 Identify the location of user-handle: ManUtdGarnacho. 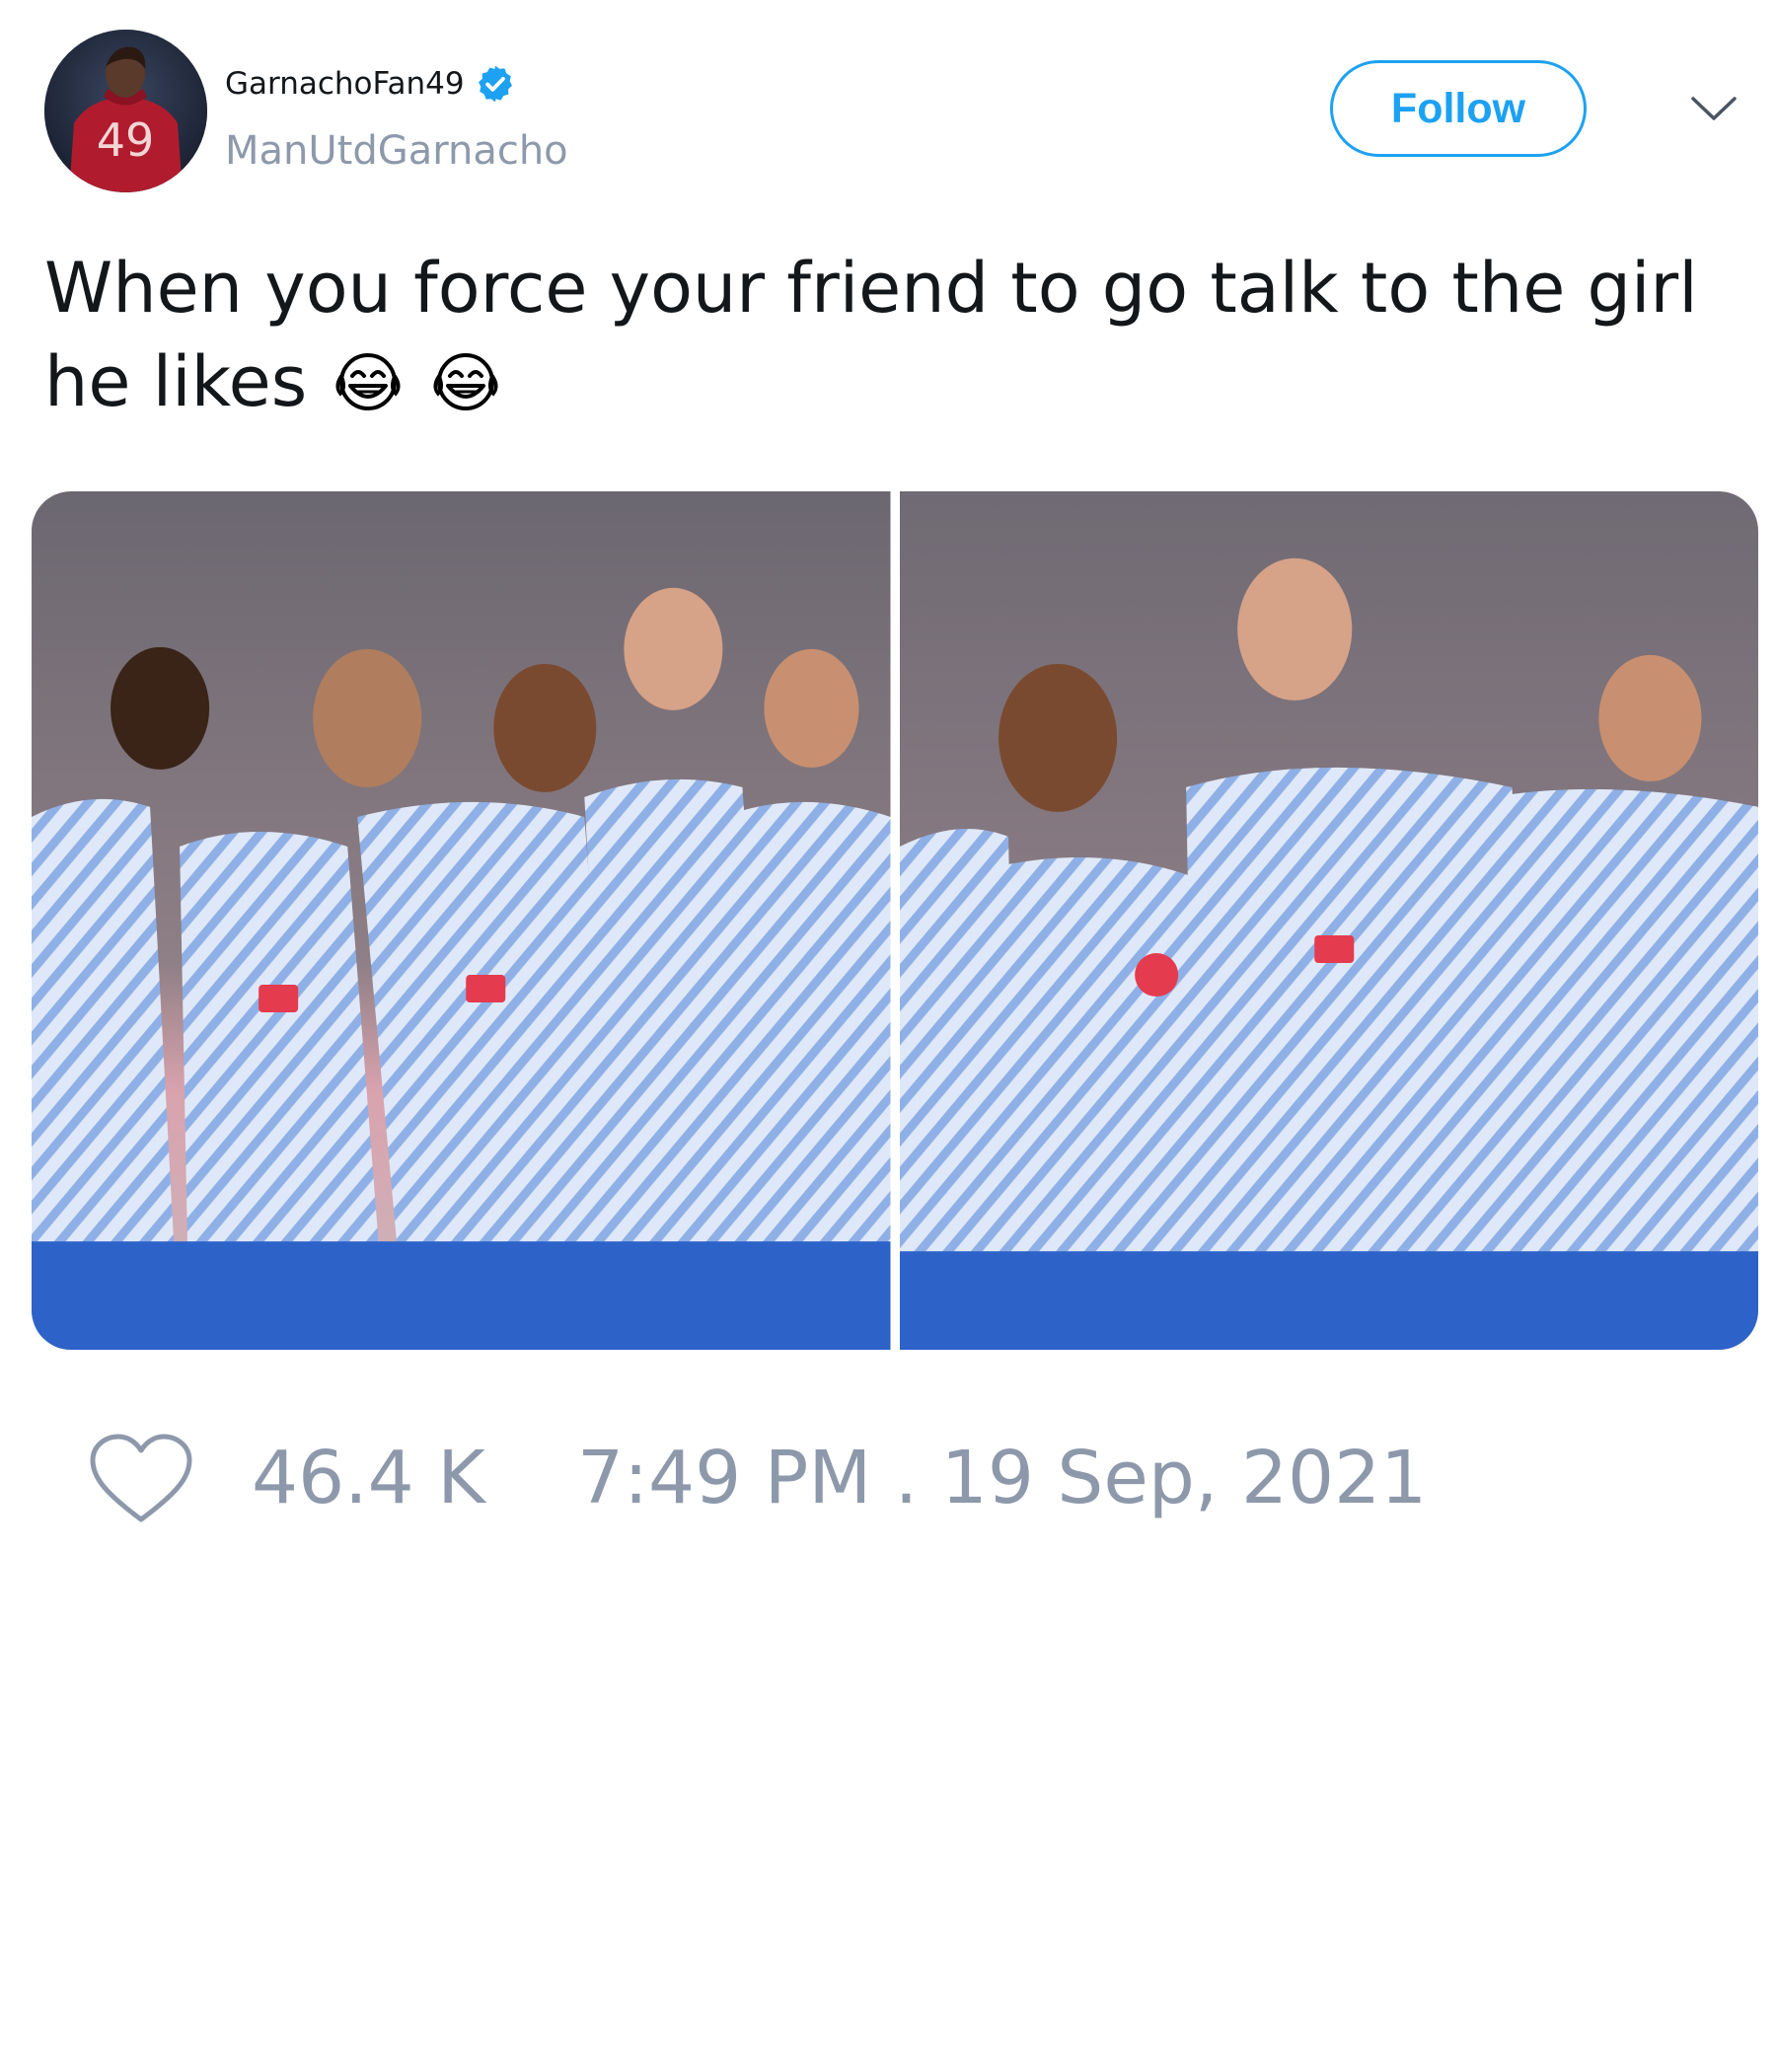
(396, 151).